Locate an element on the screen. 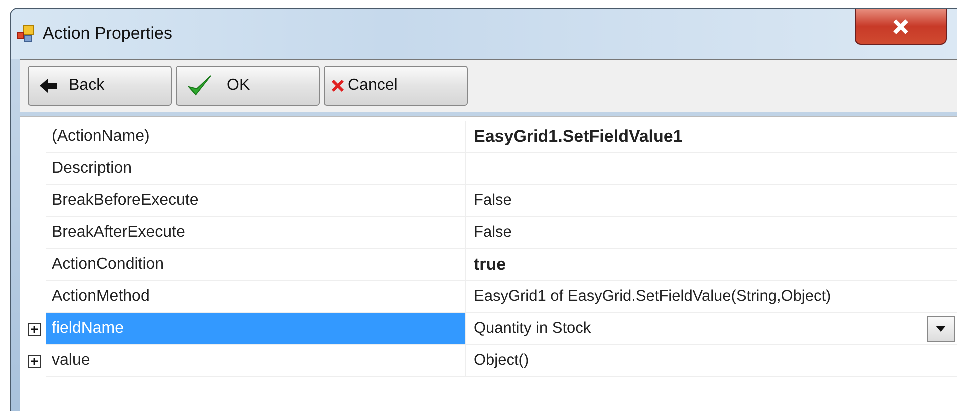 The image size is (957, 411). property-value: Quantity in Stock is located at coordinates (711, 329).